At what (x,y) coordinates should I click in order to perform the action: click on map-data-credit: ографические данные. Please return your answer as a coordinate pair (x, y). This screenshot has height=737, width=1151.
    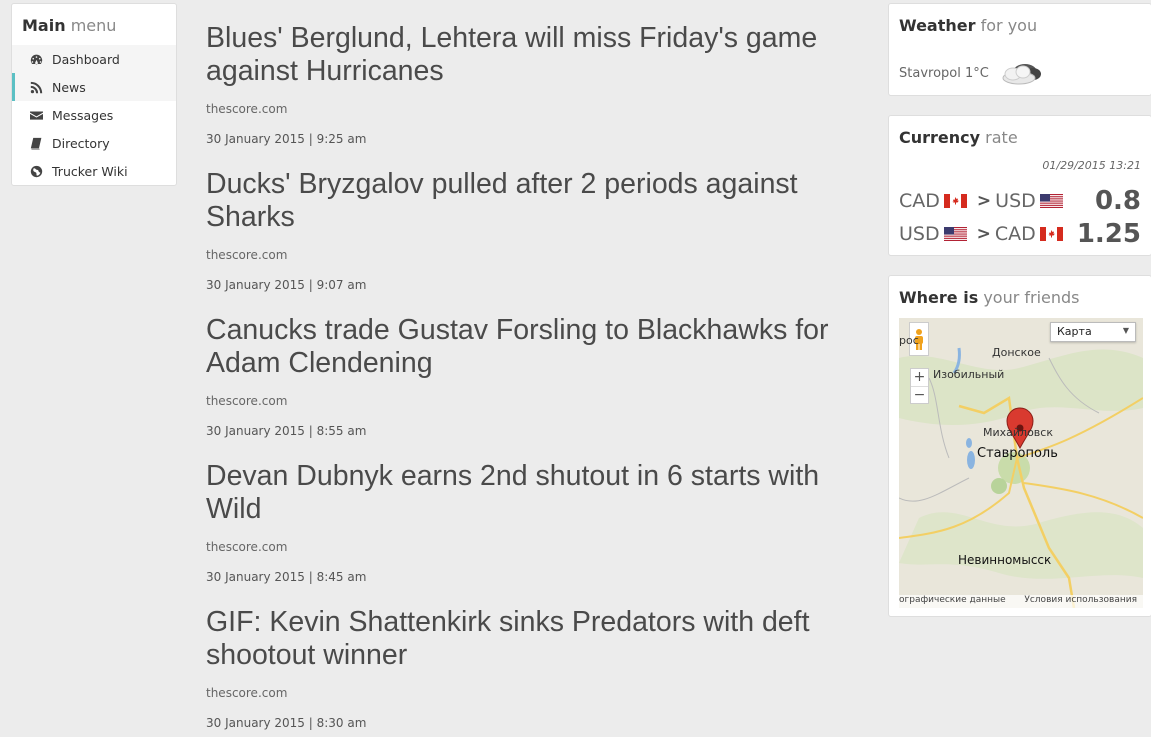
    Looking at the image, I should click on (952, 600).